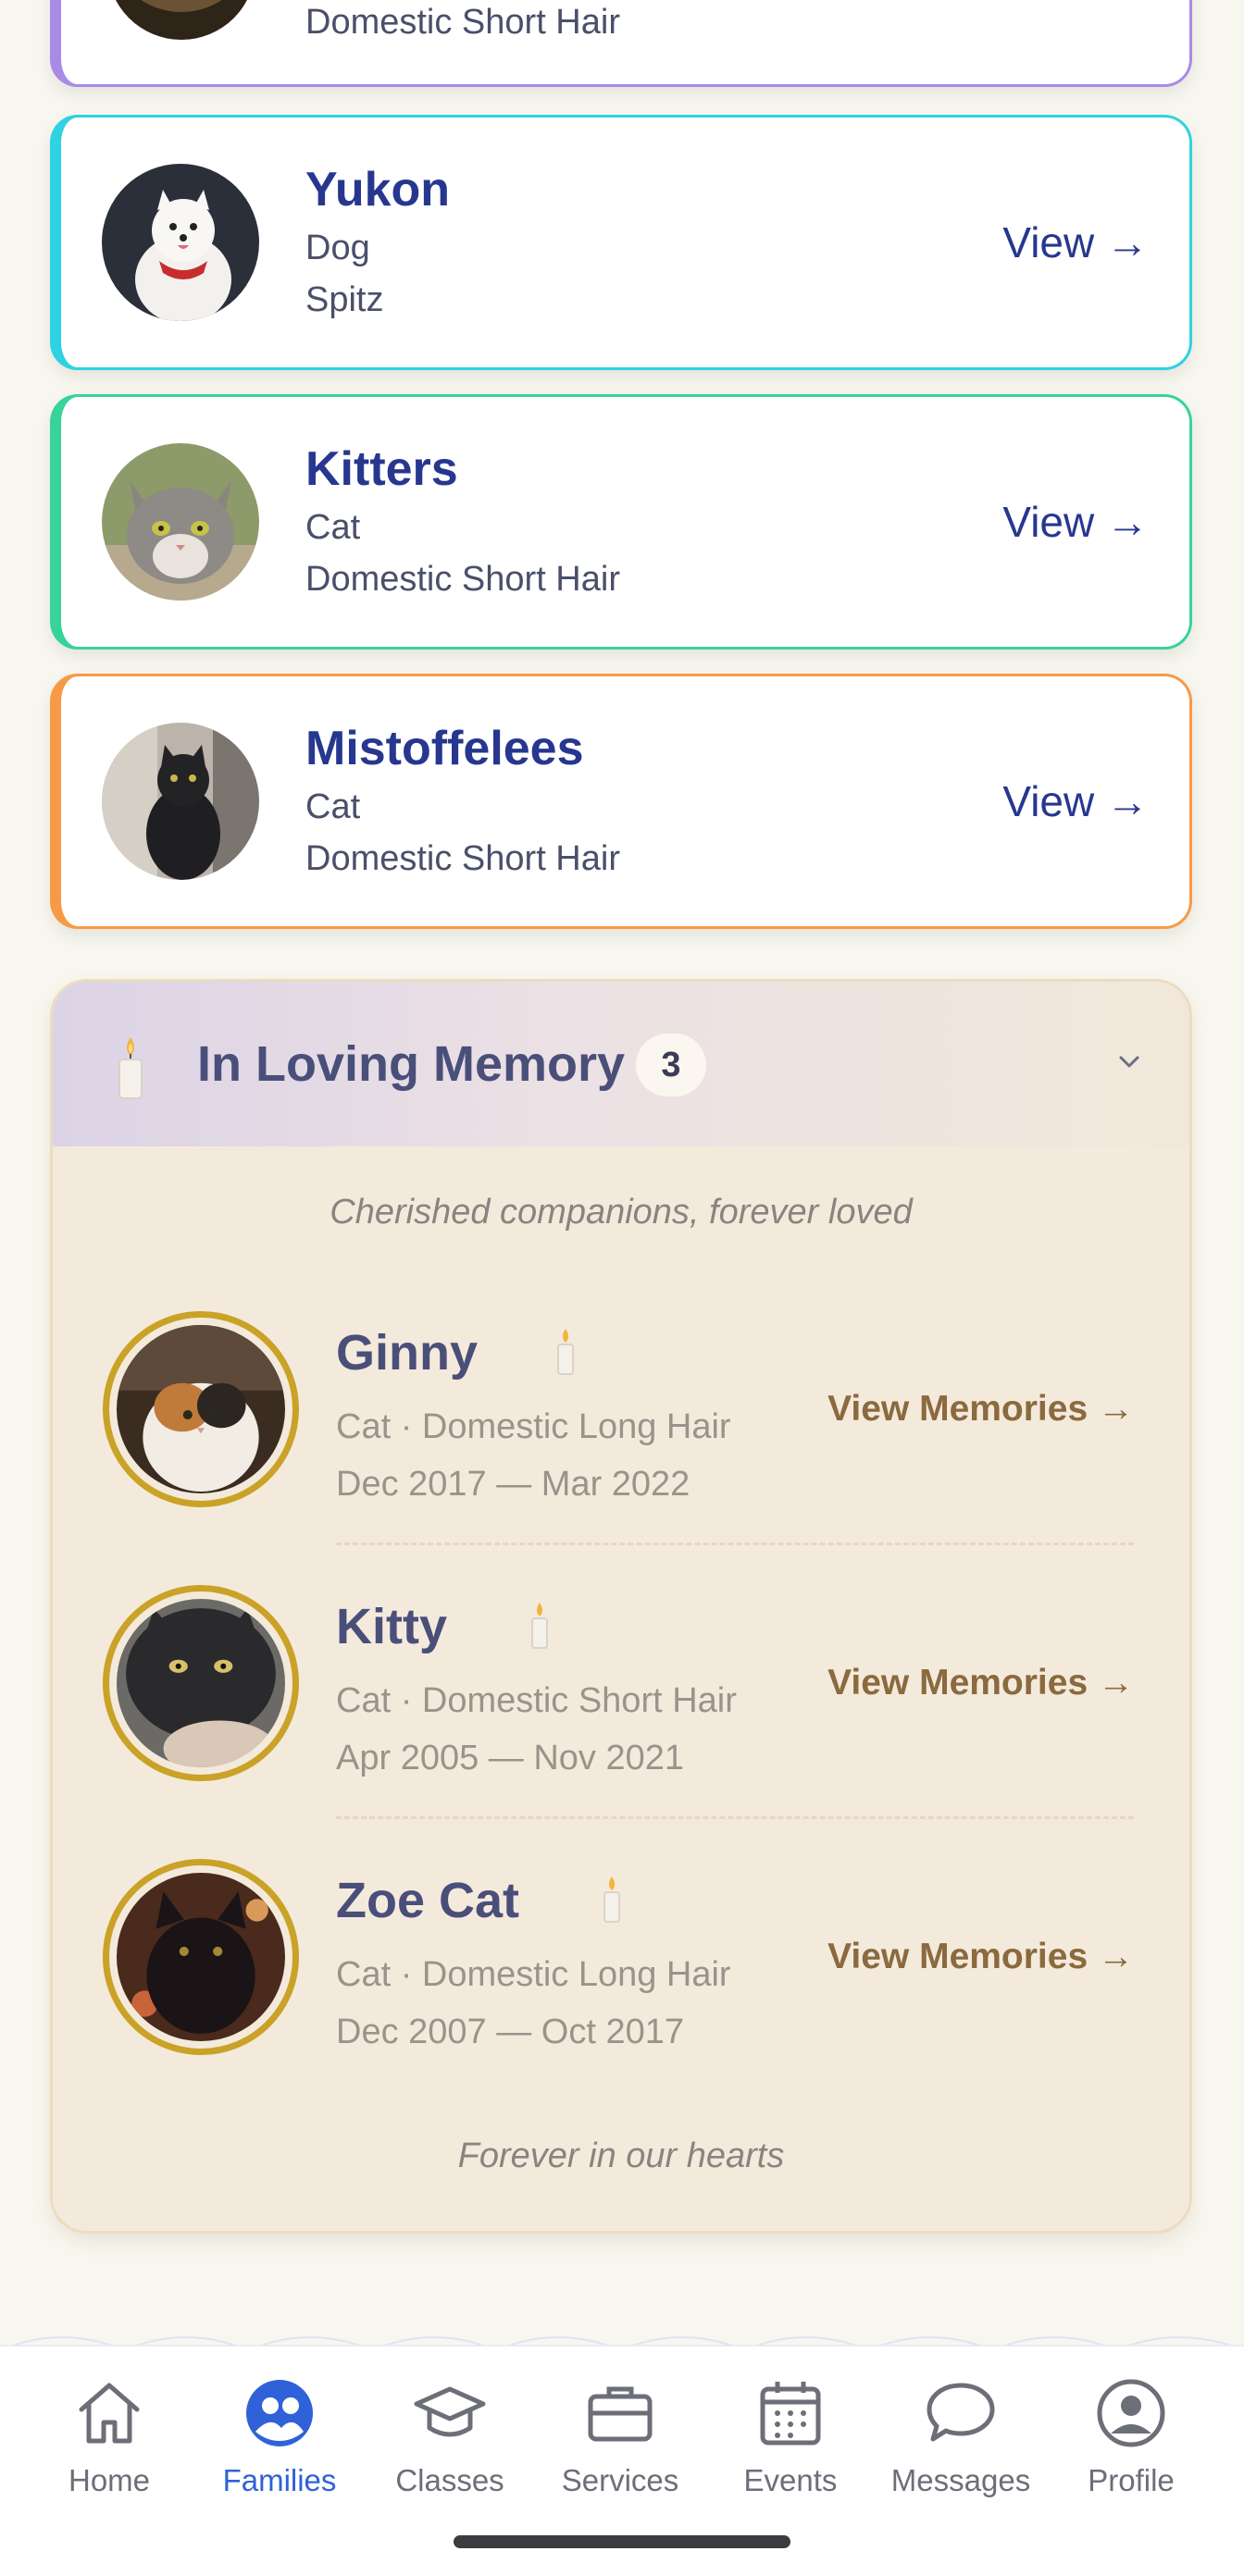  I want to click on memorial-name: Ginny, so click(408, 1353).